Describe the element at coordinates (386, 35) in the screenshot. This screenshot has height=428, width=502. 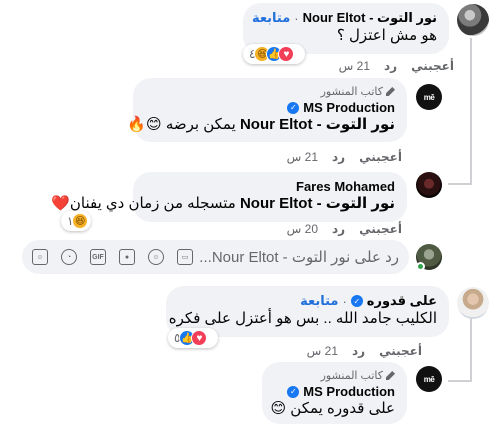
I see `comment-text: هو مش اعتزل ؟` at that location.